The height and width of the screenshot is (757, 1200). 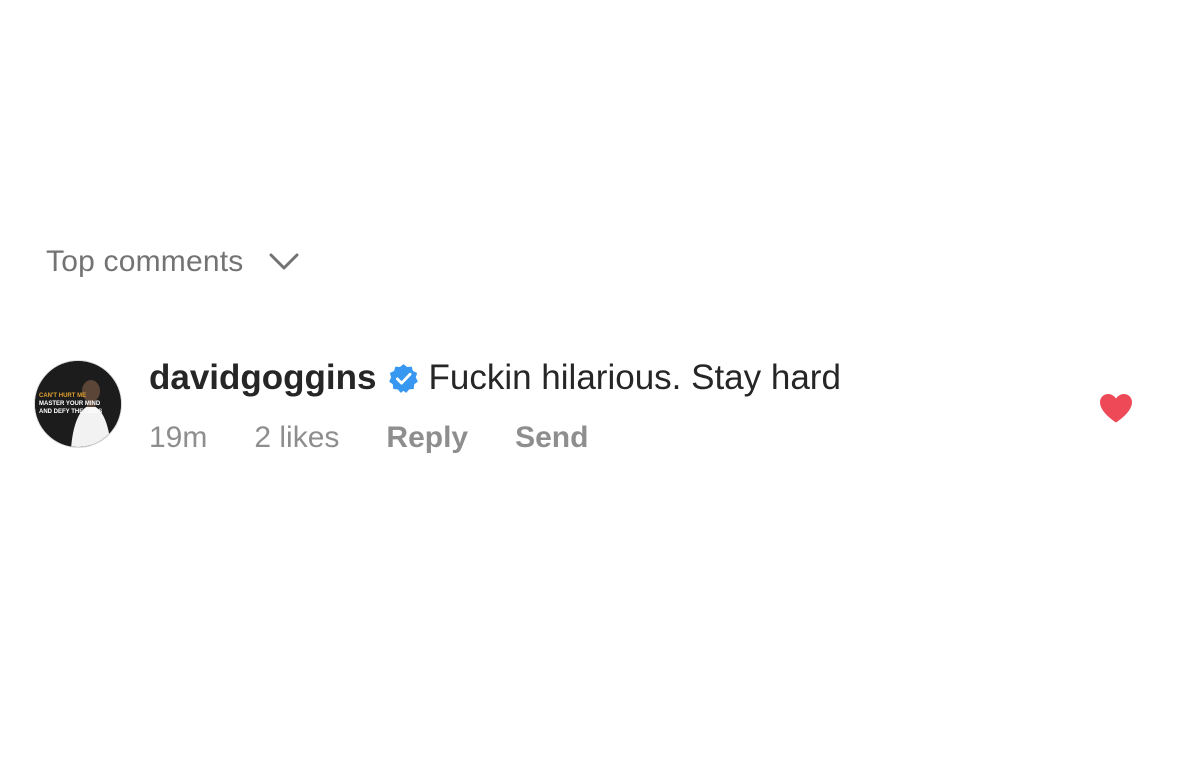 What do you see at coordinates (403, 378) in the screenshot?
I see `verified-badge-icon` at bounding box center [403, 378].